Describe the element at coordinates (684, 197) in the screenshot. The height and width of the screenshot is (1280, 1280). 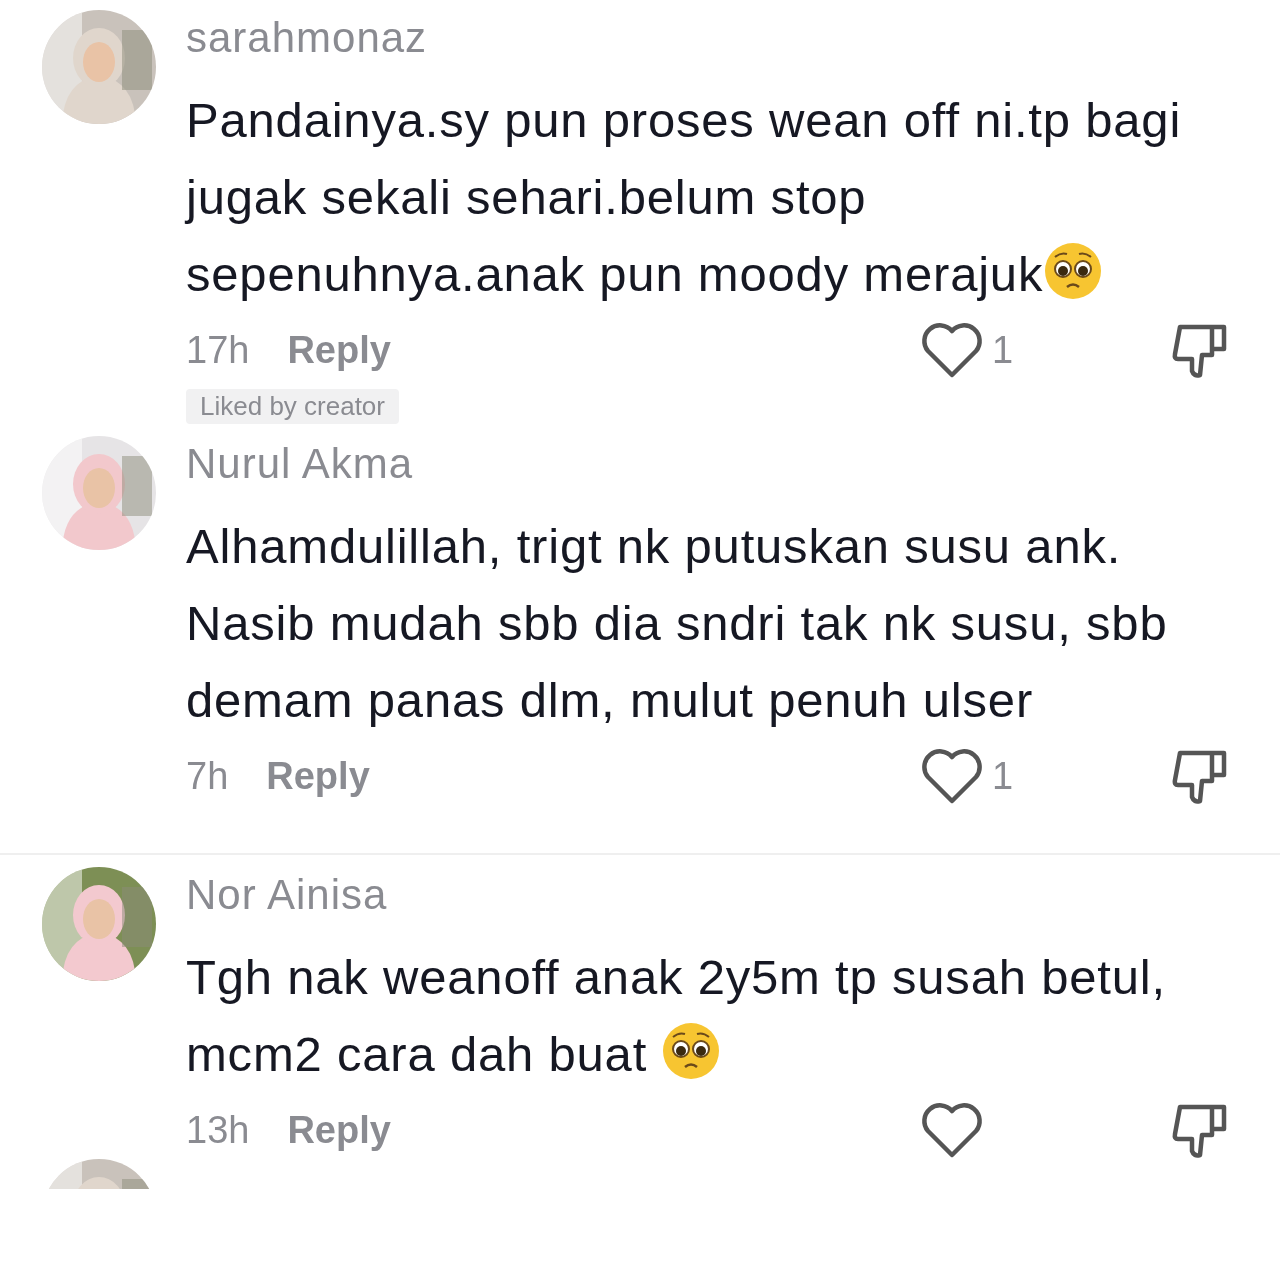
I see `comment-text: Pandainya.sy pun proses wean off ni.tp bagi jugak sekali sehari.belum stop sepenuhnya.anak pun moody merajuk` at that location.